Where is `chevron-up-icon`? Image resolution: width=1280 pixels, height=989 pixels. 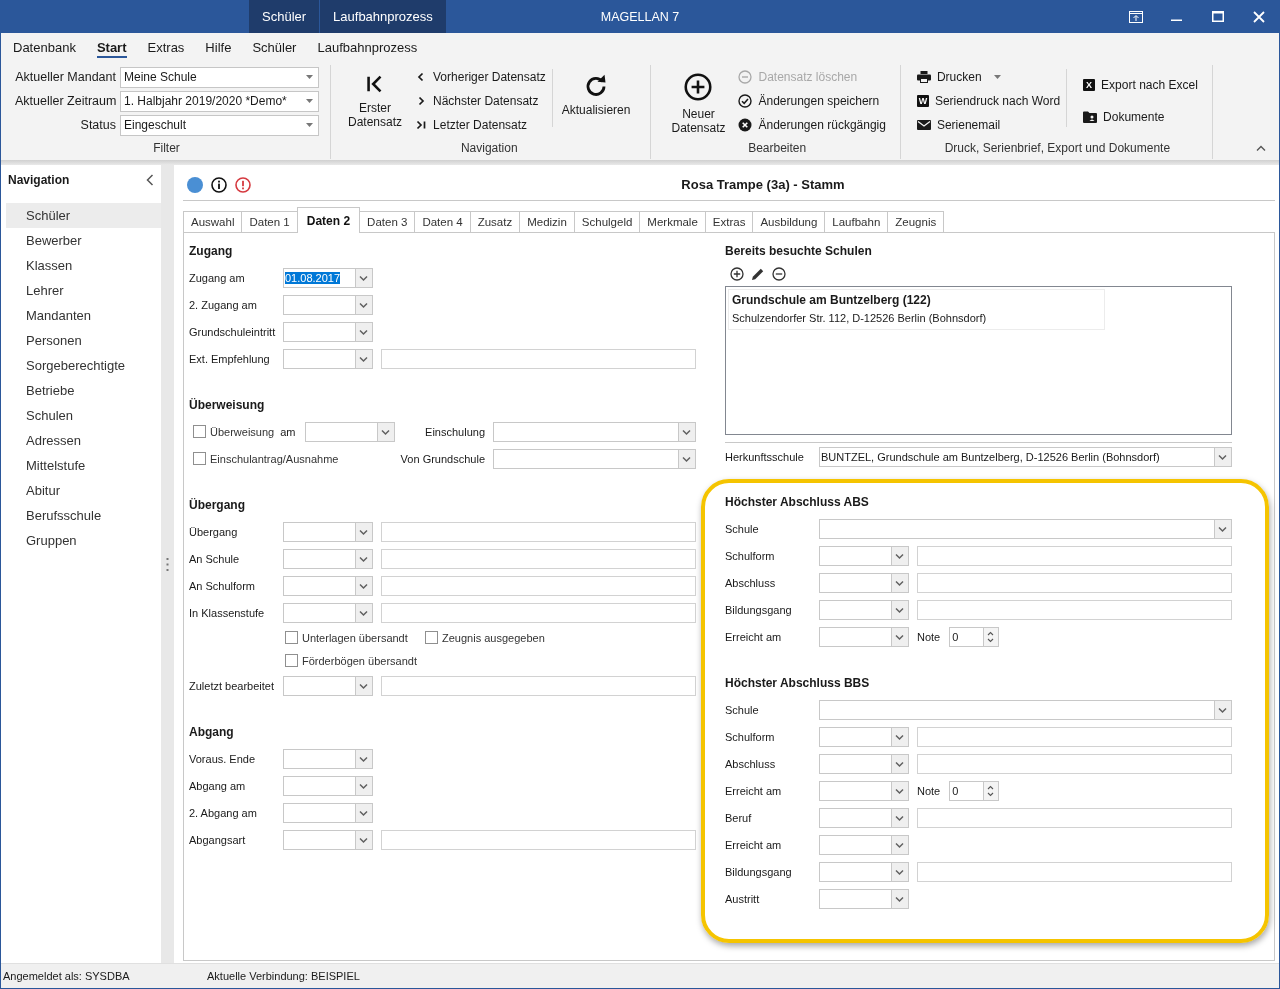
chevron-up-icon is located at coordinates (1261, 148).